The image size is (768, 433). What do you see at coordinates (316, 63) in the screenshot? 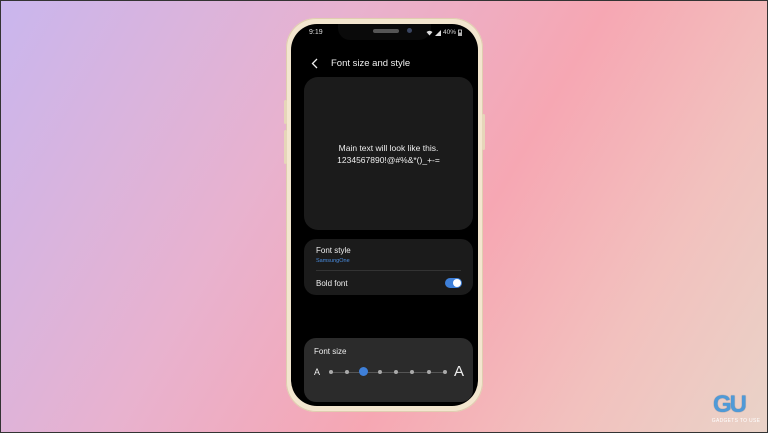
I see `back-arrow-icon` at bounding box center [316, 63].